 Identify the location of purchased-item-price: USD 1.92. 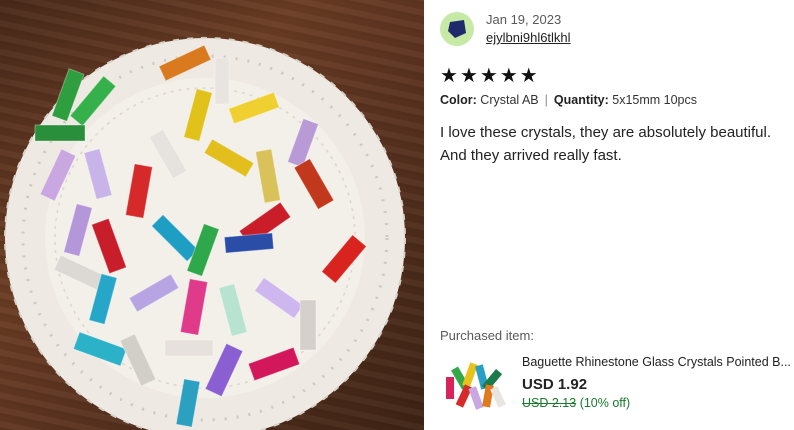
(555, 384).